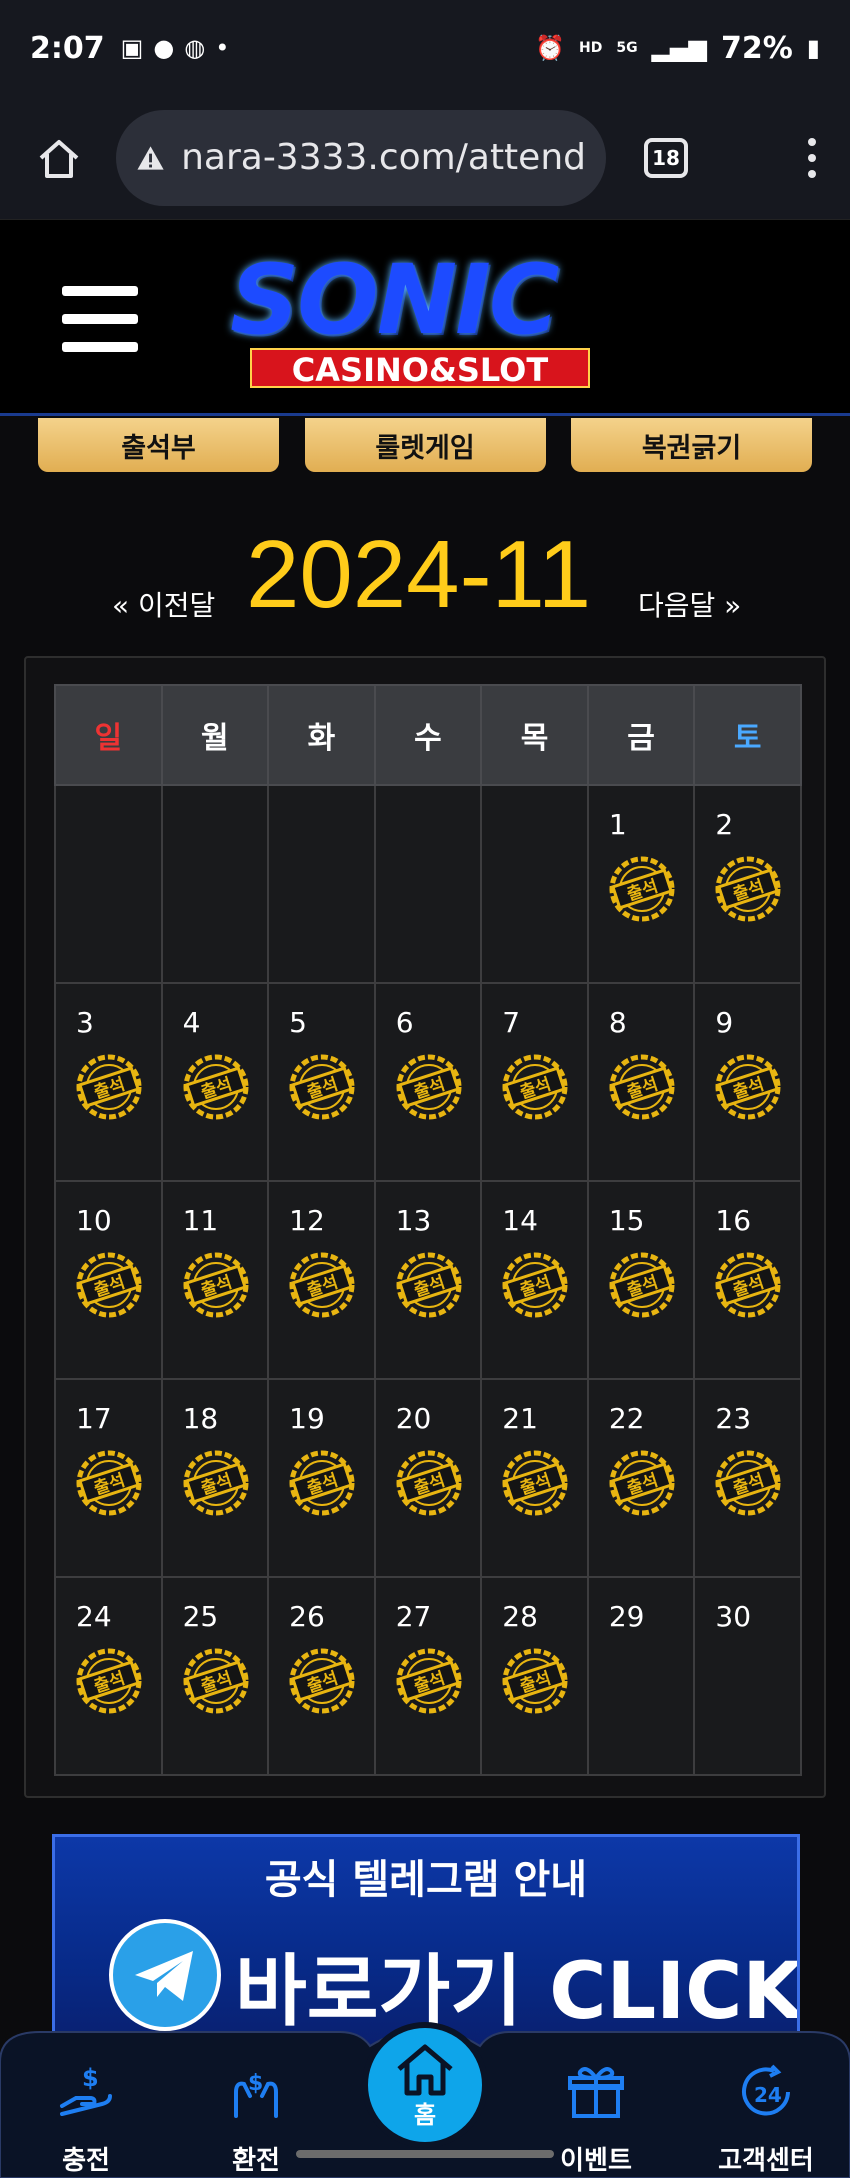 The height and width of the screenshot is (2178, 850). What do you see at coordinates (689, 604) in the screenshot?
I see `next-month-link: 다음달 »` at bounding box center [689, 604].